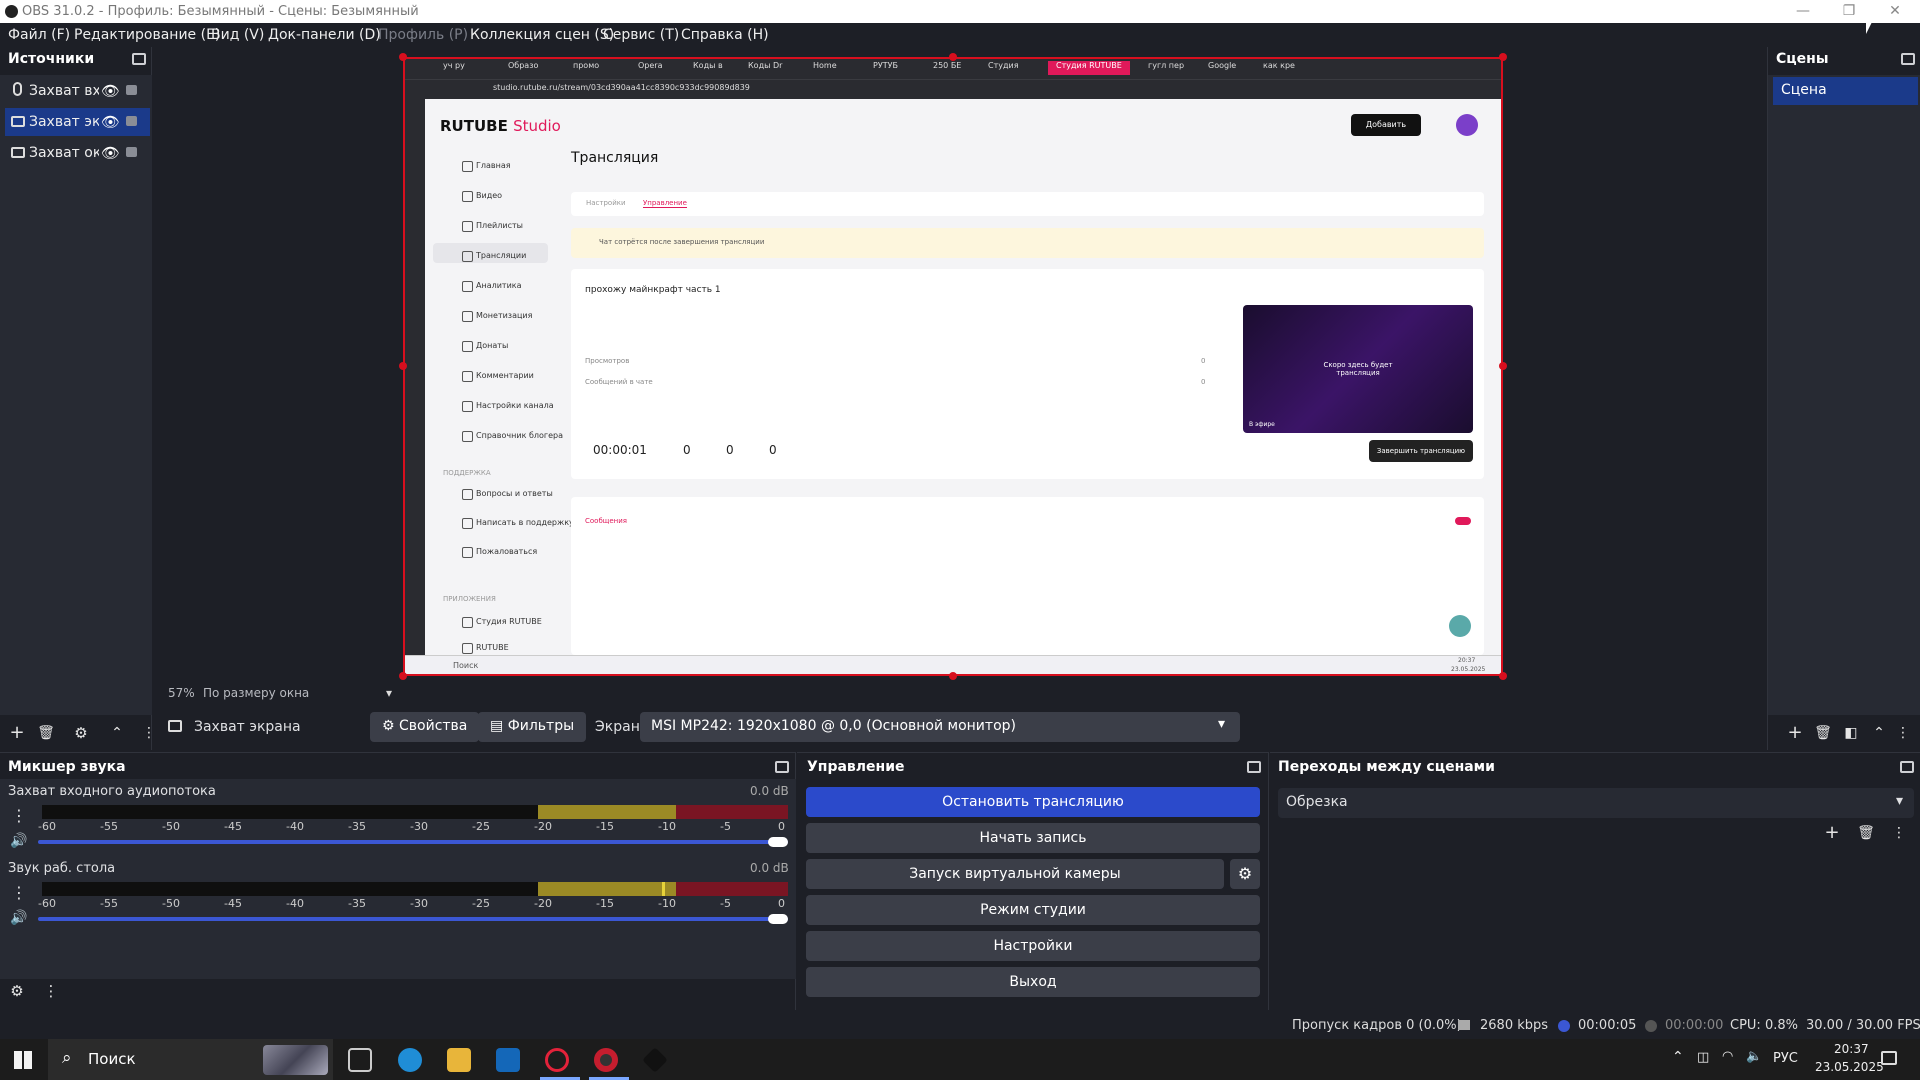 This screenshot has height=1080, width=1920. I want to click on filters-button: ▤ Фильтры, so click(532, 727).